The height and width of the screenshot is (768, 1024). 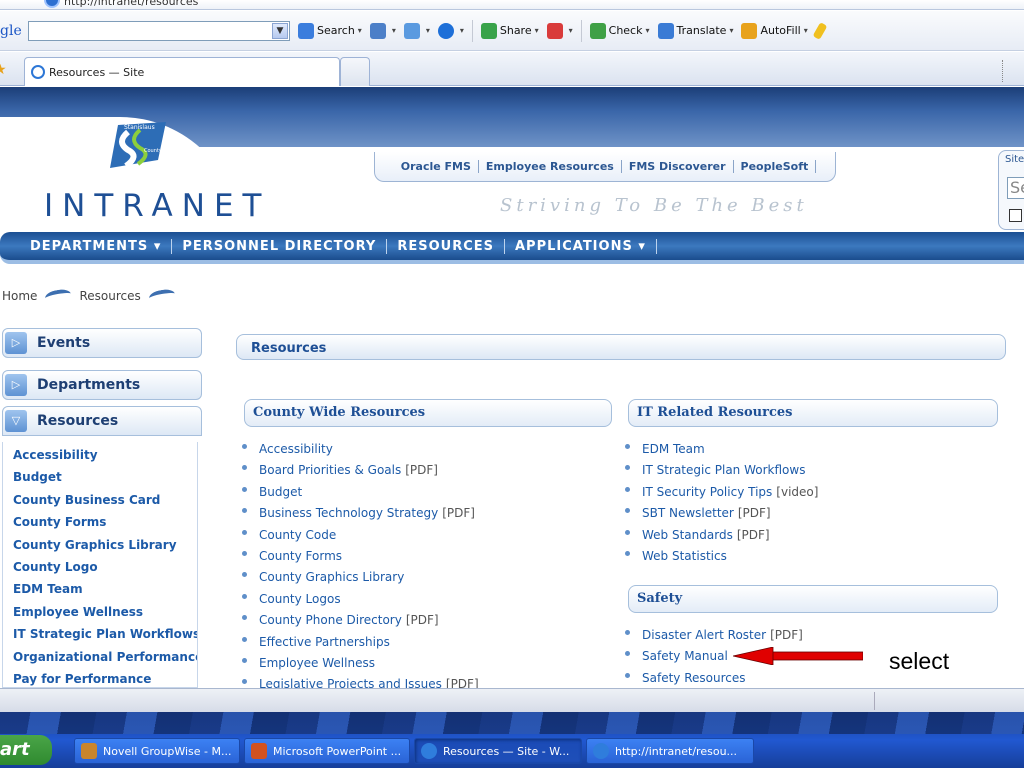 I want to click on start-button: art, so click(x=26, y=750).